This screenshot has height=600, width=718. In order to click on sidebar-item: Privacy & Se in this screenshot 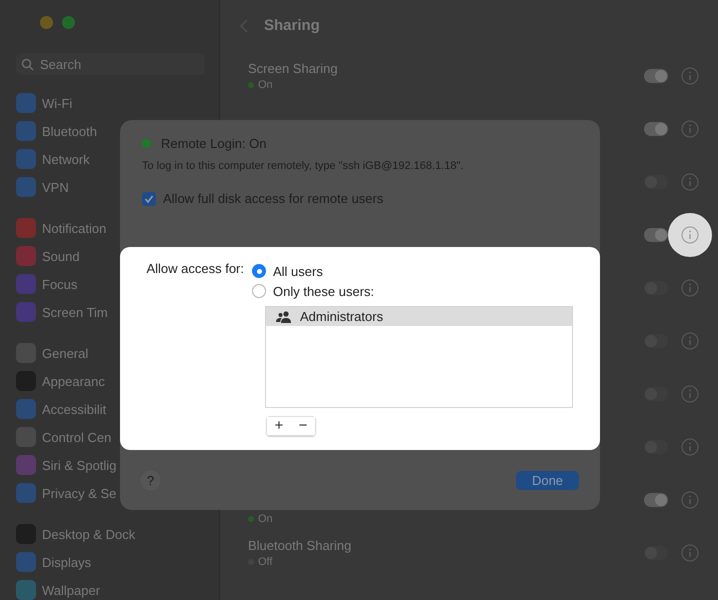, I will do `click(79, 493)`.